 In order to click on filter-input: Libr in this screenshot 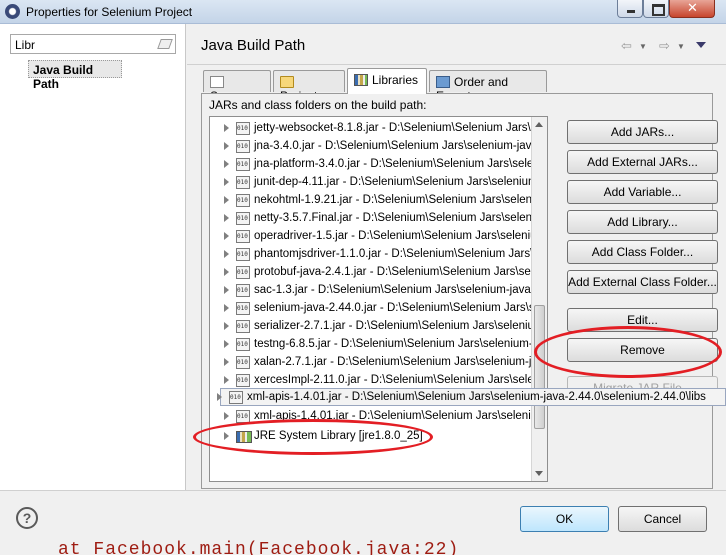, I will do `click(93, 44)`.